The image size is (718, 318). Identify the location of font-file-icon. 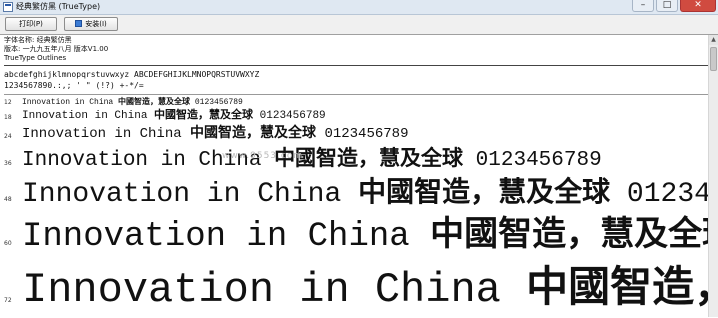
(8, 7).